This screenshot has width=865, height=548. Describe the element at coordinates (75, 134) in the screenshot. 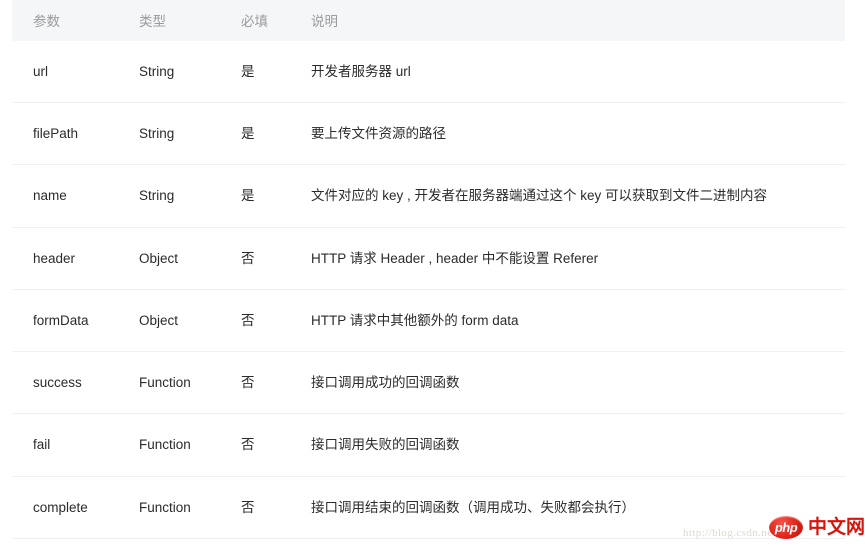

I see `cell-param: filePath` at that location.